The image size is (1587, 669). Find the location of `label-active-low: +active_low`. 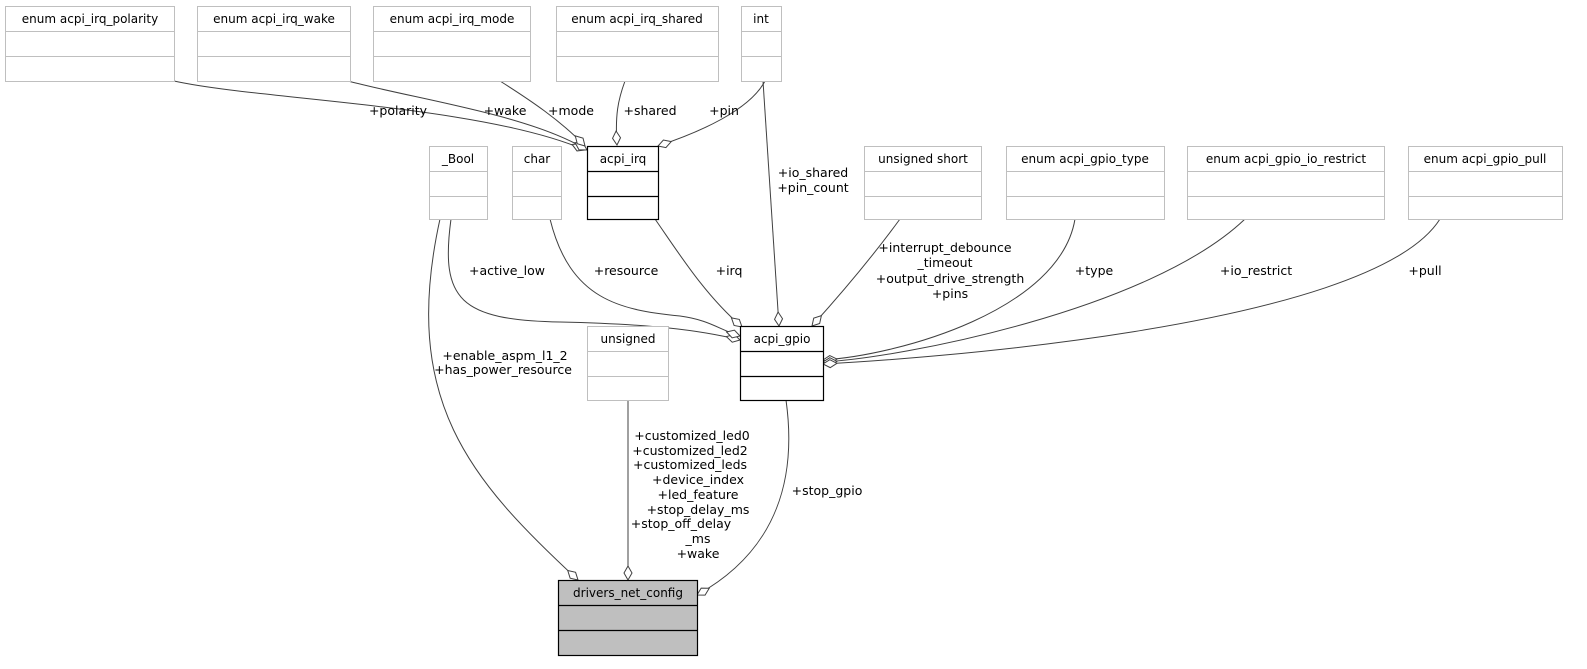

label-active-low: +active_low is located at coordinates (507, 270).